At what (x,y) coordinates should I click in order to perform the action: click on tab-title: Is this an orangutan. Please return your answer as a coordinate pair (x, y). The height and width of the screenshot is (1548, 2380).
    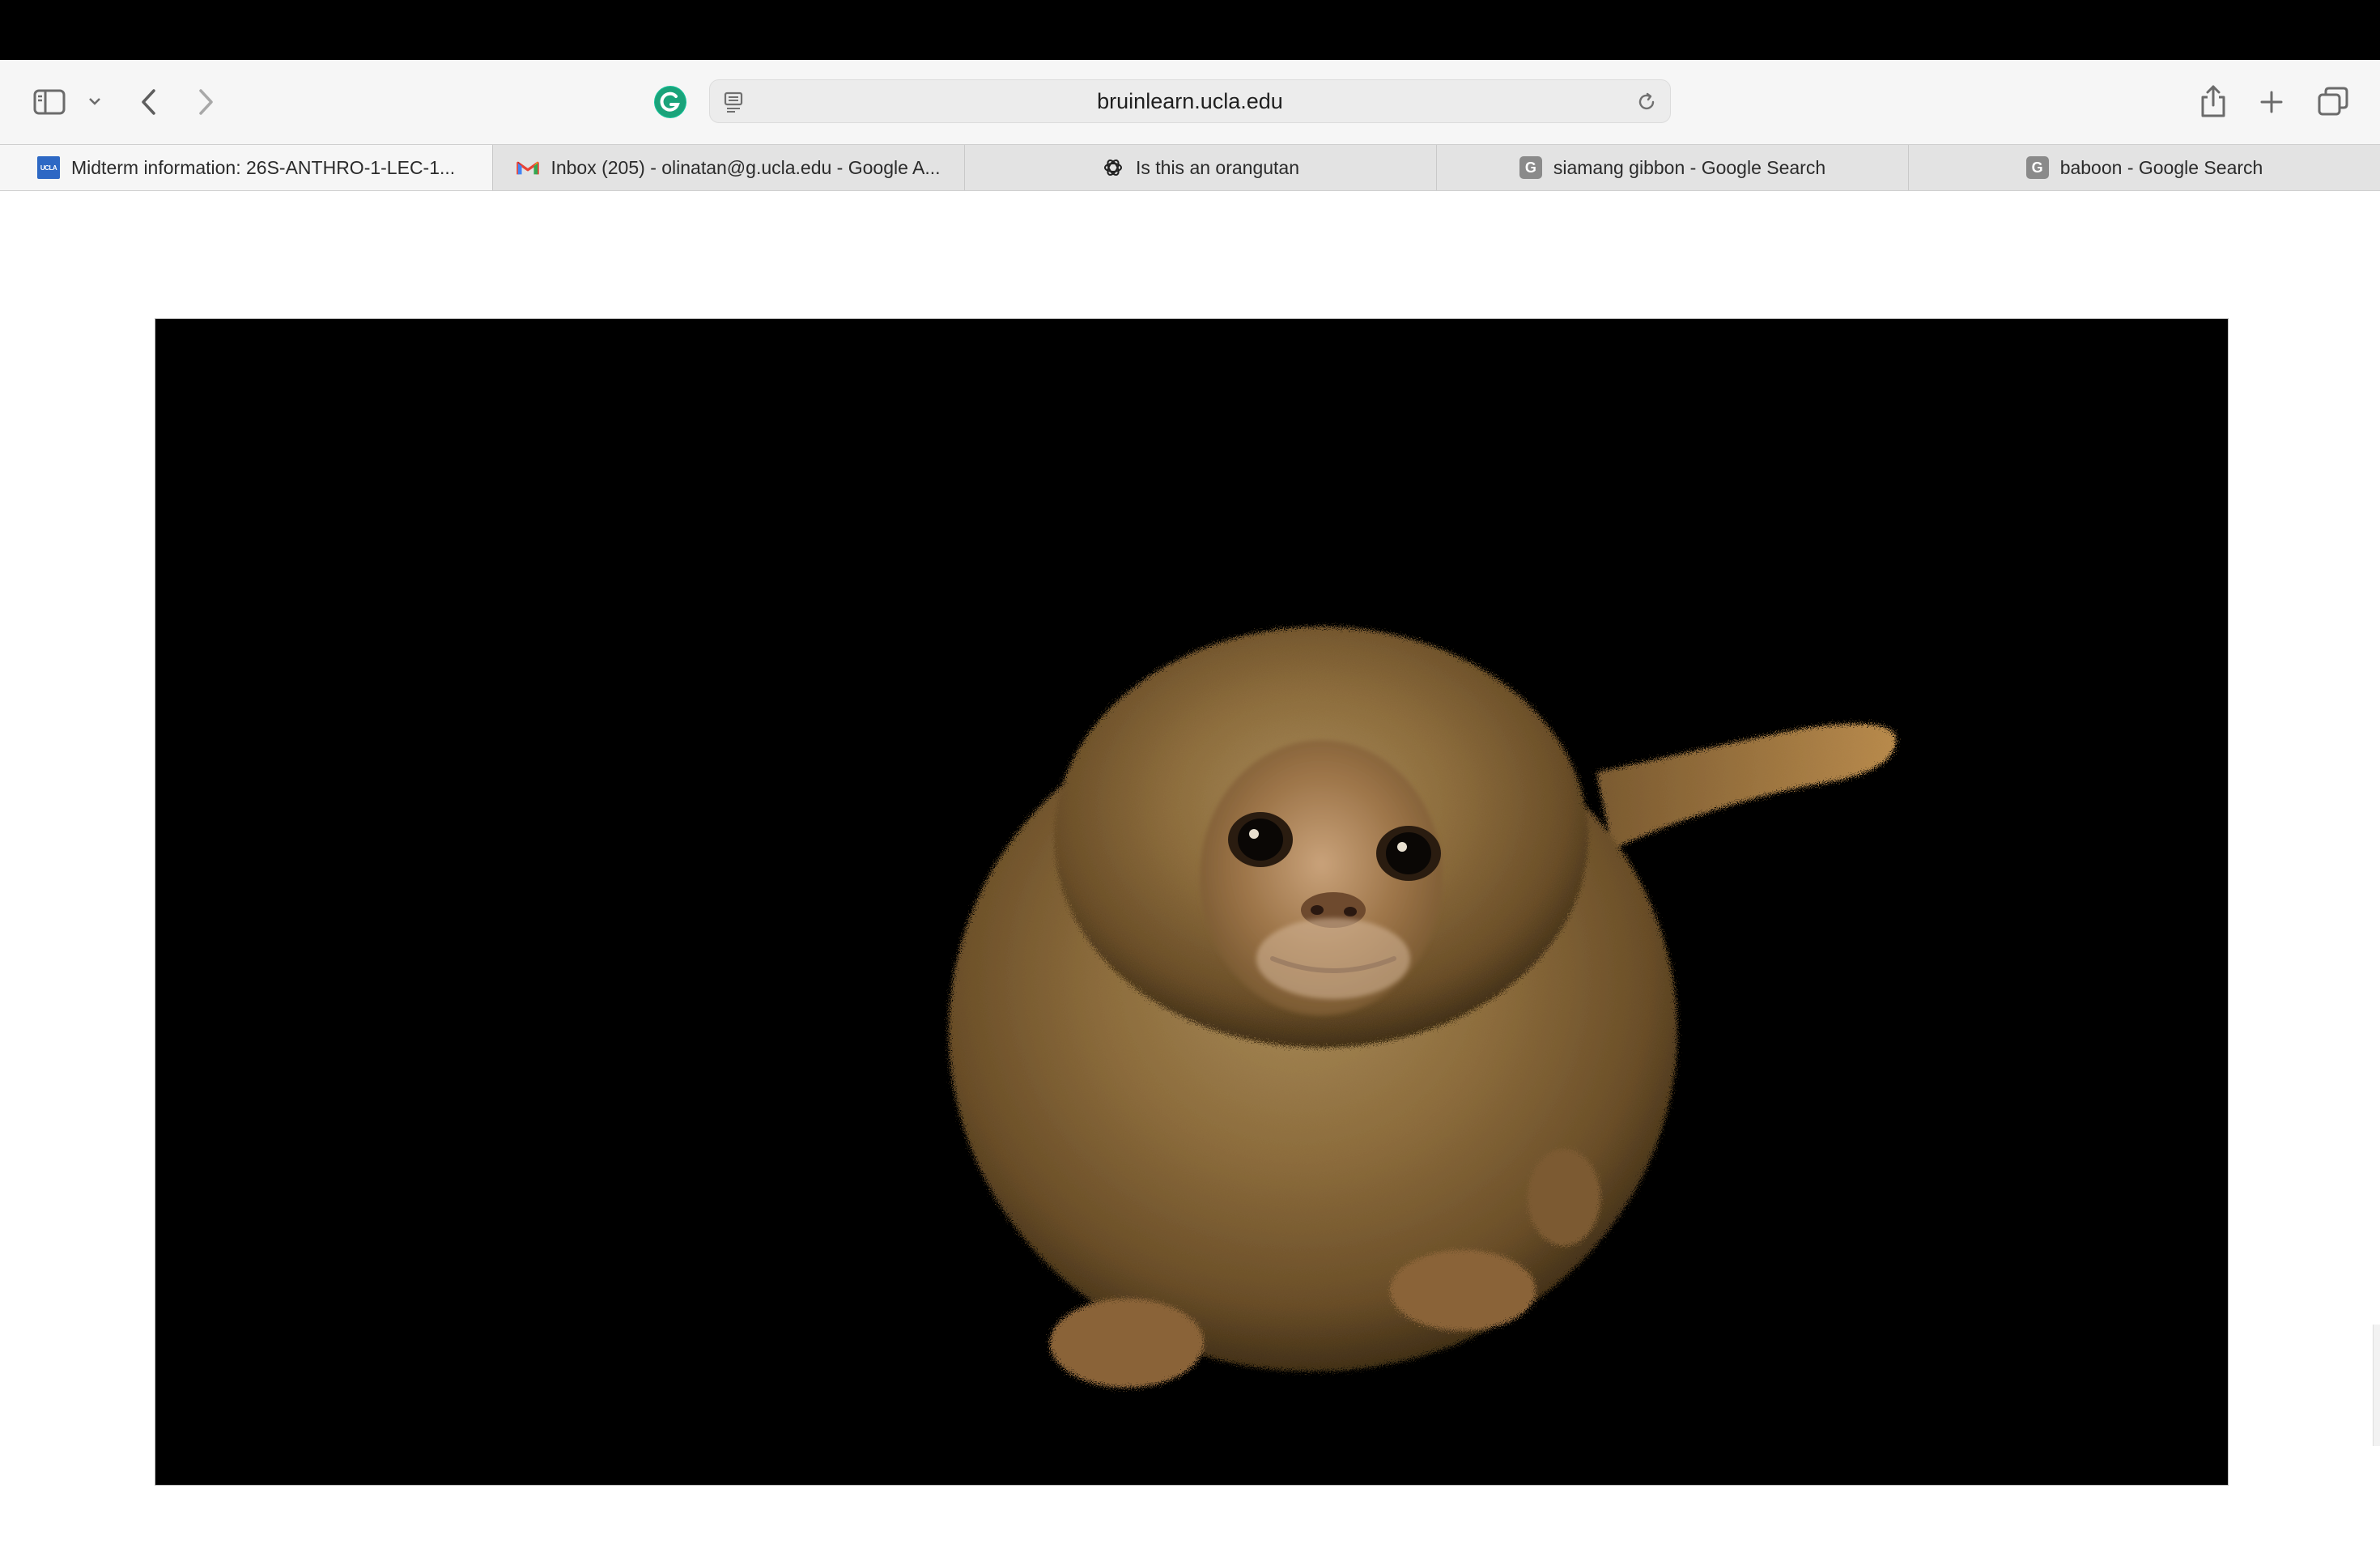
    Looking at the image, I should click on (1217, 167).